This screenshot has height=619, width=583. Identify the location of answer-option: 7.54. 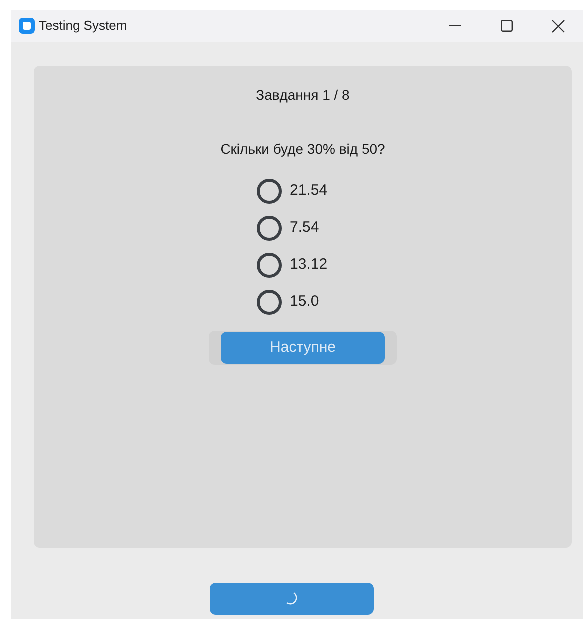
(307, 228).